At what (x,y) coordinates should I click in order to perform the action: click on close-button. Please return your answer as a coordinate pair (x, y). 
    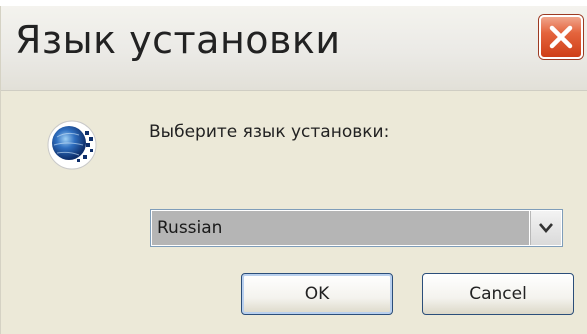
    Looking at the image, I should click on (561, 37).